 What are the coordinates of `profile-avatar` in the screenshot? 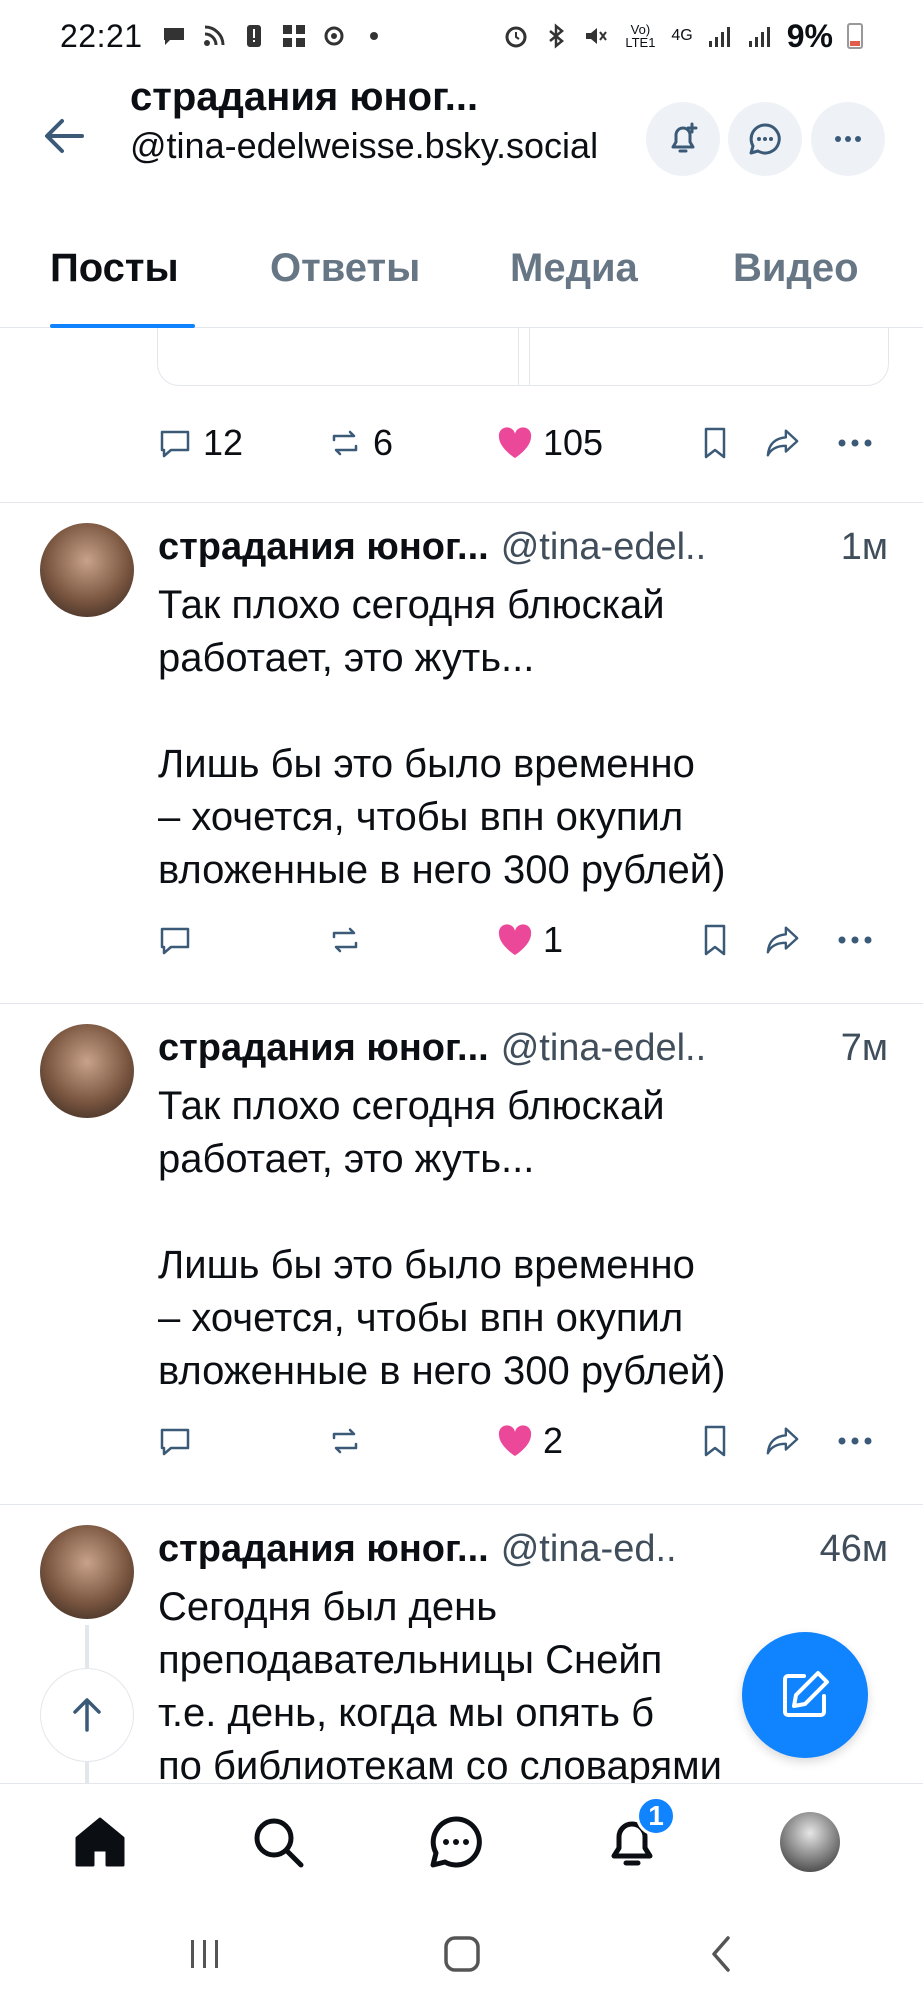 It's located at (810, 1842).